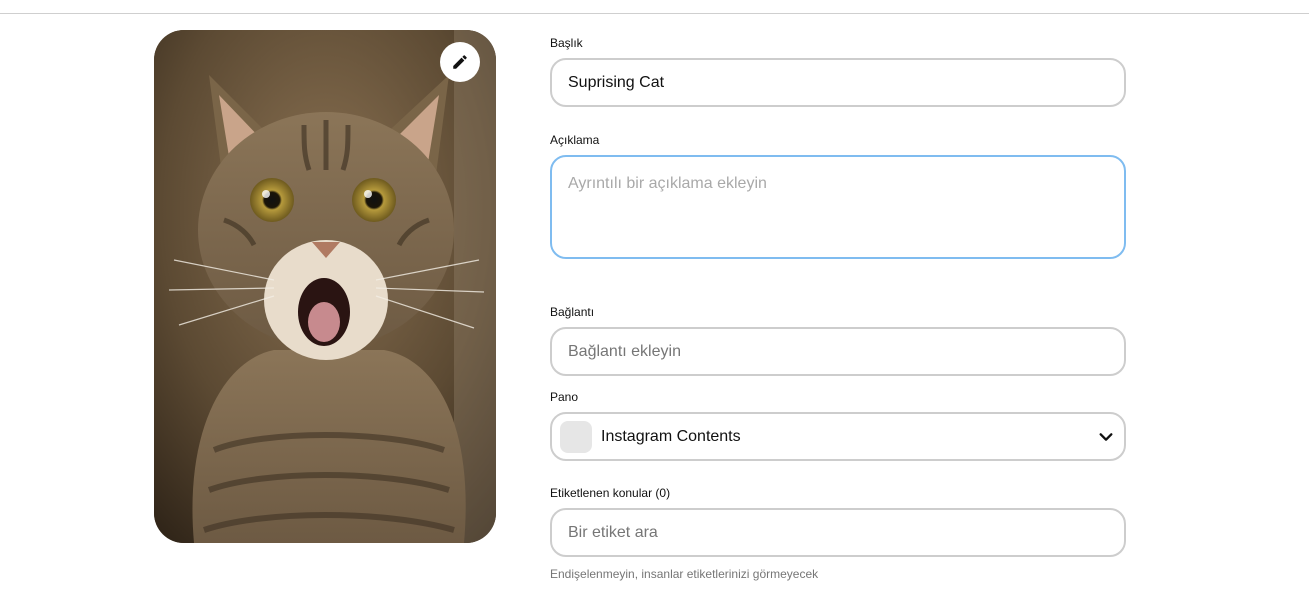  I want to click on tag-search-input, so click(838, 532).